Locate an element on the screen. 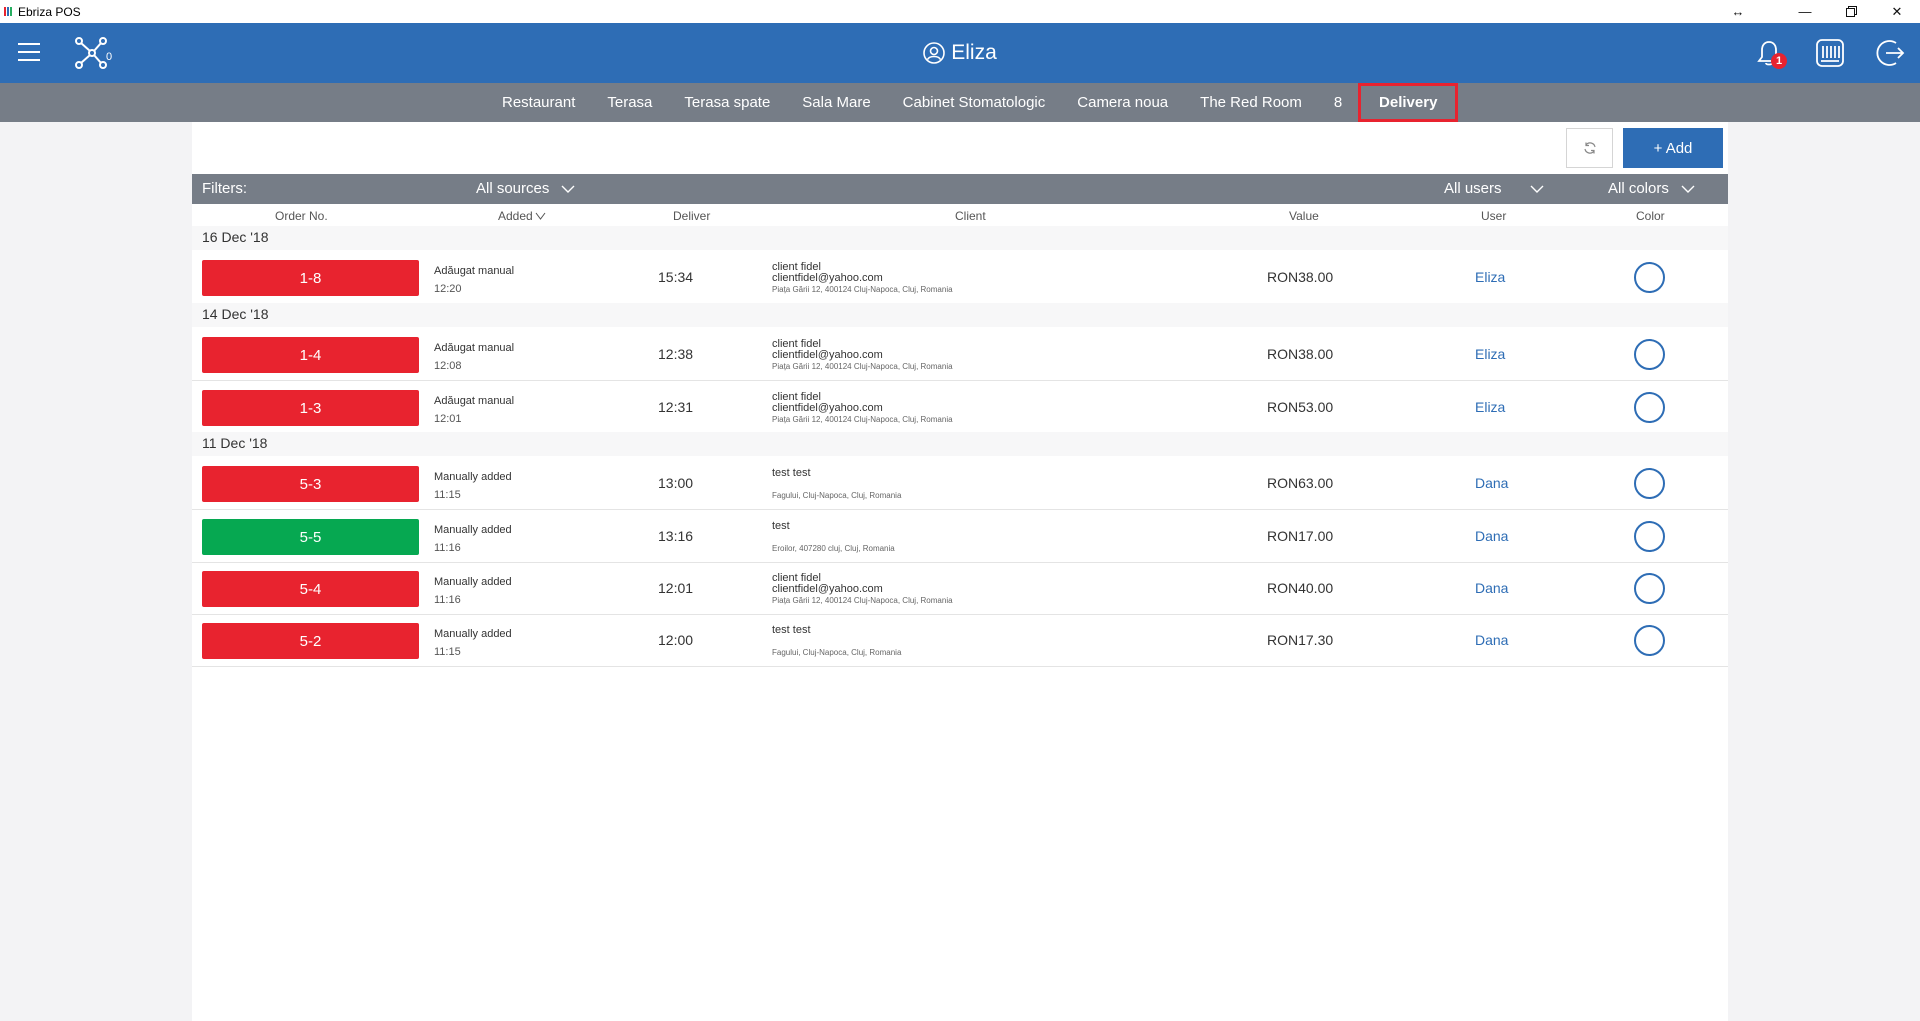 This screenshot has width=1920, height=1021. tab-camera-noua: Camera noua is located at coordinates (1122, 102).